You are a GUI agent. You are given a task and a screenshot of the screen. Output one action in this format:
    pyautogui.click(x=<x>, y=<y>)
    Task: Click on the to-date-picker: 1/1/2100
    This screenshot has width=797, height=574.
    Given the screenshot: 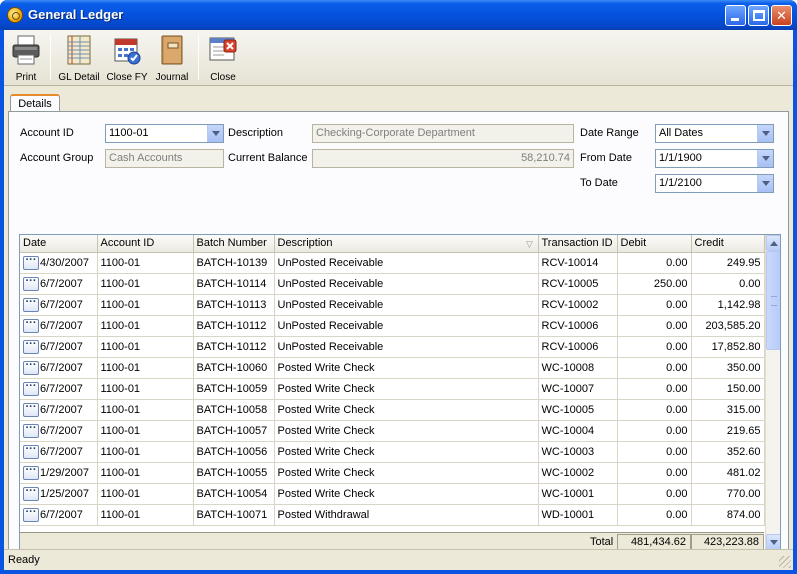 What is the action you would take?
    pyautogui.click(x=714, y=183)
    